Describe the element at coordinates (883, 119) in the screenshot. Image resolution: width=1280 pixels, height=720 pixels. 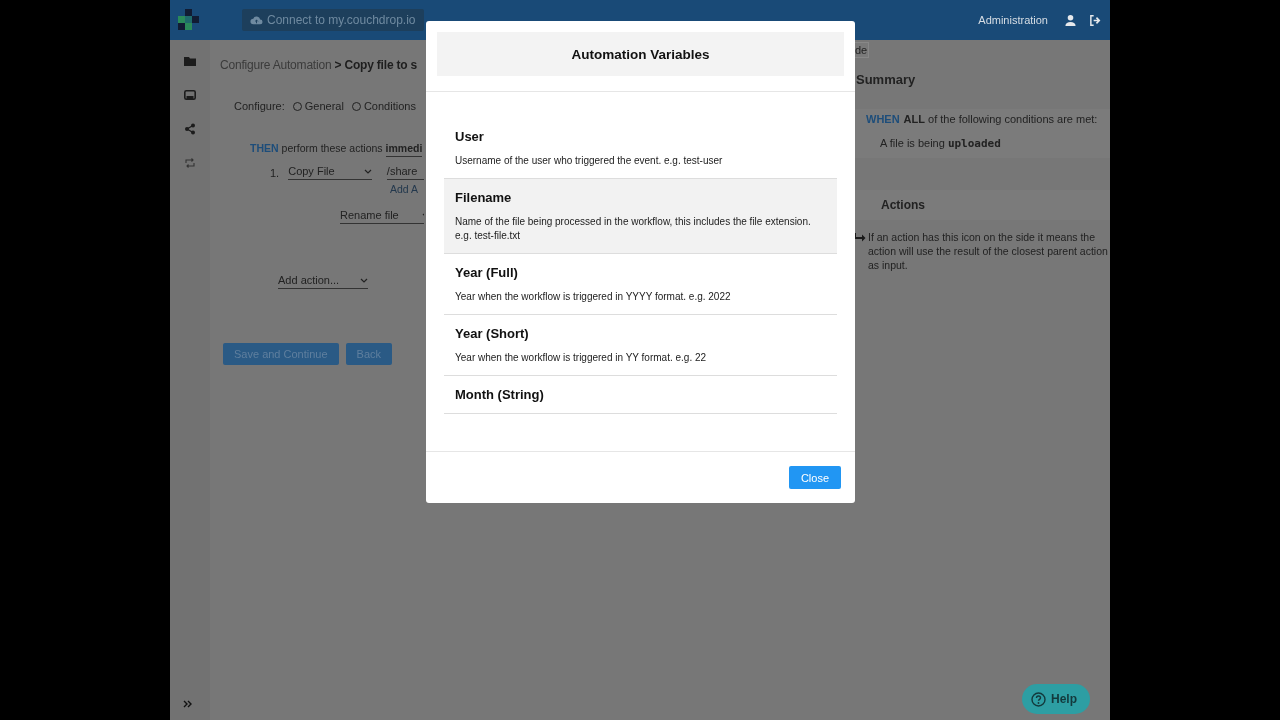
I see `when-keyword: WHEN` at that location.